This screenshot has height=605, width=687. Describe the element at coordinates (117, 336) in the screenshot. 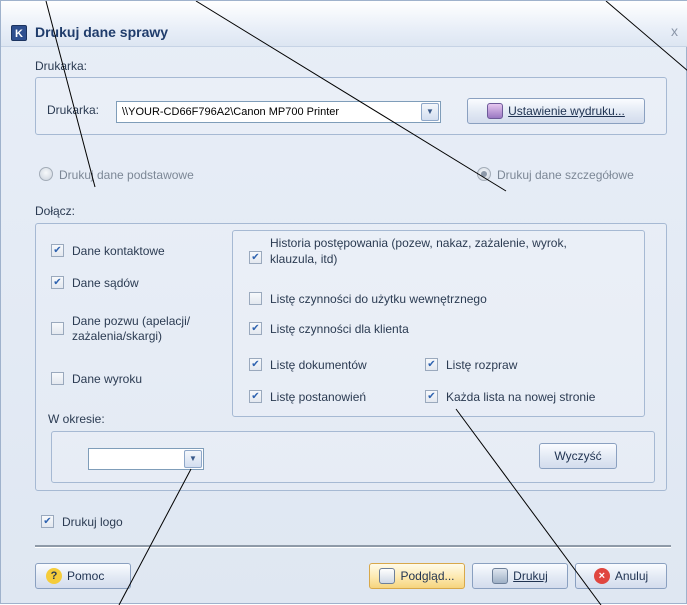

I see `lawsuit-data-label-2: zażalenia/skargi)` at that location.